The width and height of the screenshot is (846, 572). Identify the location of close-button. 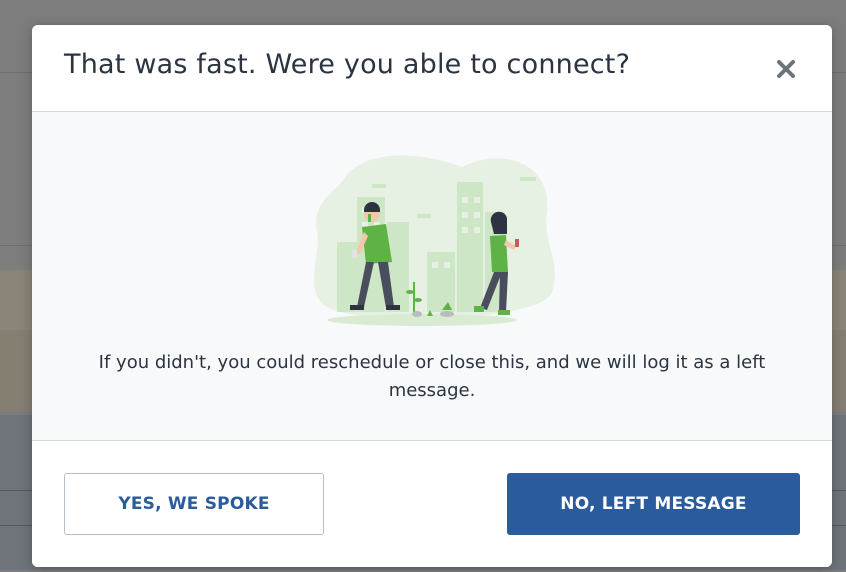
(786, 69).